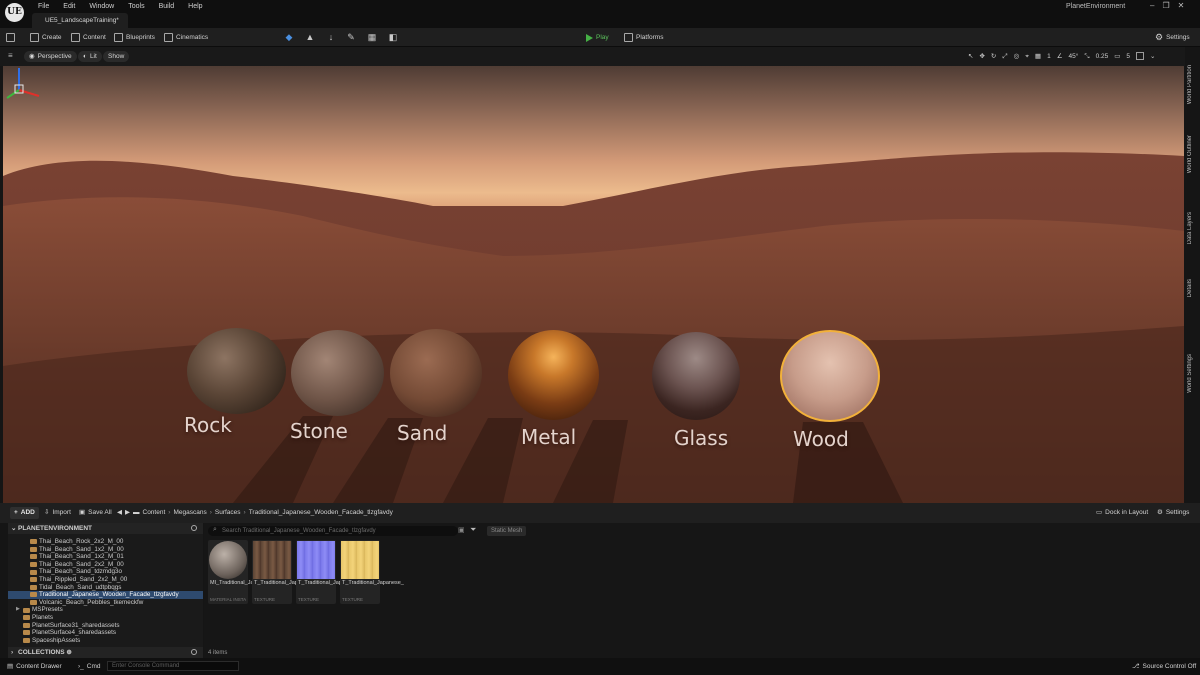 This screenshot has width=1200, height=675. I want to click on tree-item: Thai_Rippled_Sand_2x2_M_00, so click(105, 580).